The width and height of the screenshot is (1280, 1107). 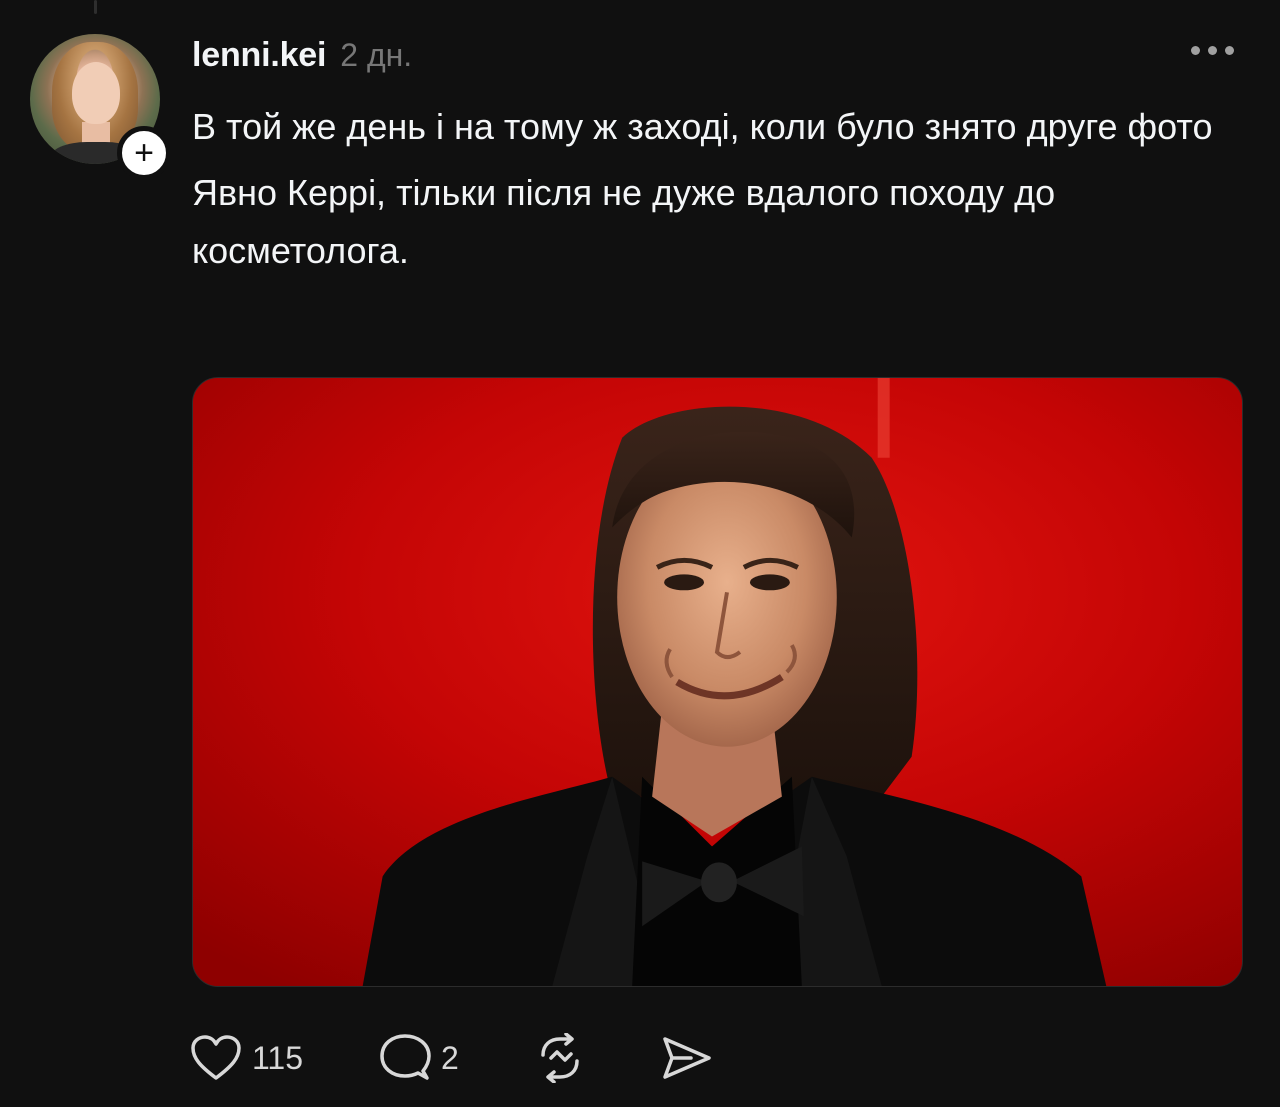 I want to click on post-header: lenni.kei 2 дн., so click(x=302, y=55).